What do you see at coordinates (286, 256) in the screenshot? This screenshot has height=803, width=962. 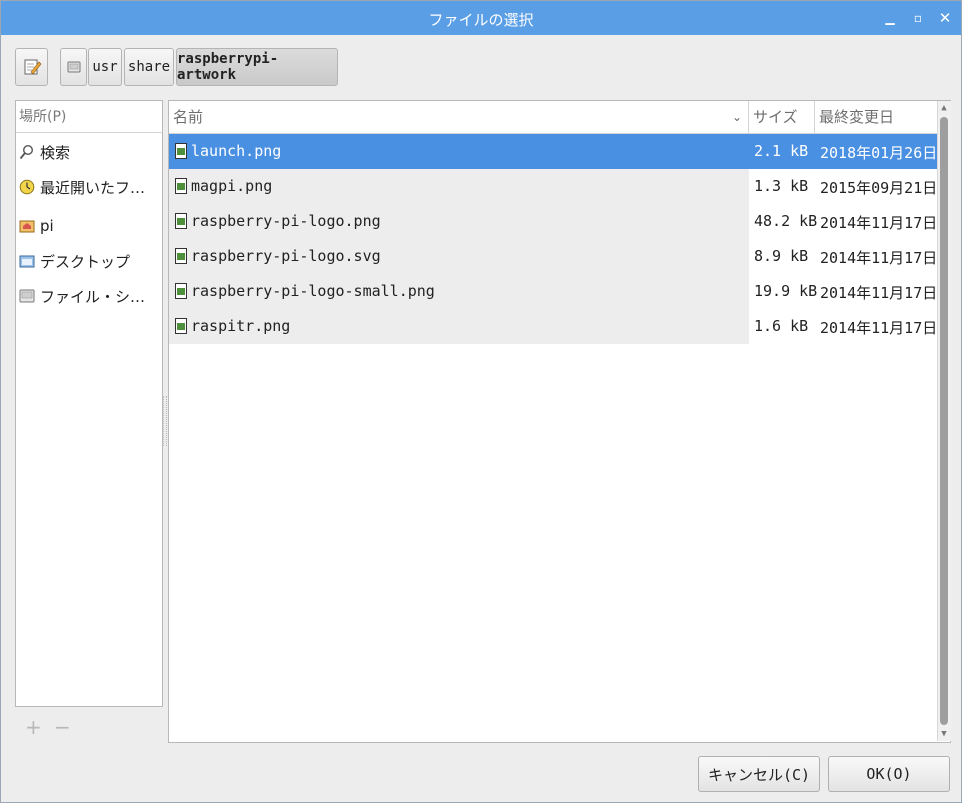 I see `file-name: raspberry-pi-logo.svg` at bounding box center [286, 256].